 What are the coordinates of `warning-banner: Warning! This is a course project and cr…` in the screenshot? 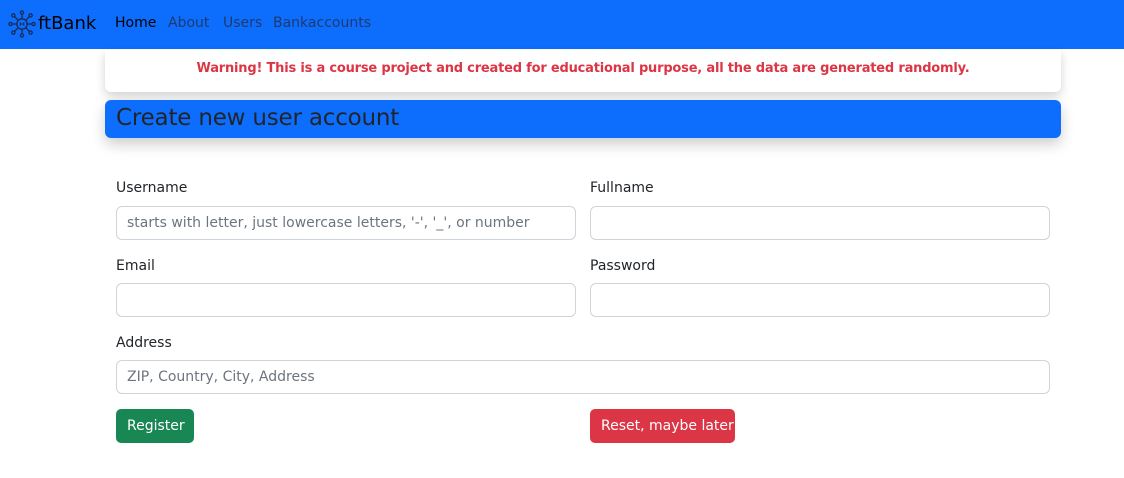 It's located at (583, 71).